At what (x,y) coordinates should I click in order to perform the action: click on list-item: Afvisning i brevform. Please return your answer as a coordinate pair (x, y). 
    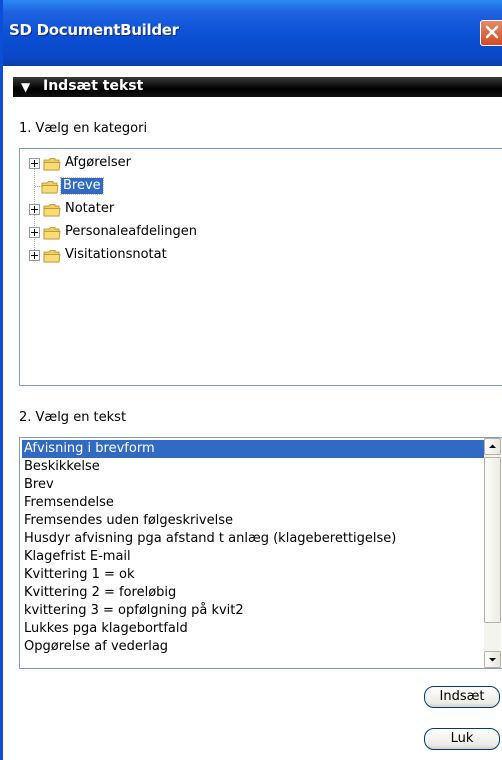
    Looking at the image, I should click on (253, 449).